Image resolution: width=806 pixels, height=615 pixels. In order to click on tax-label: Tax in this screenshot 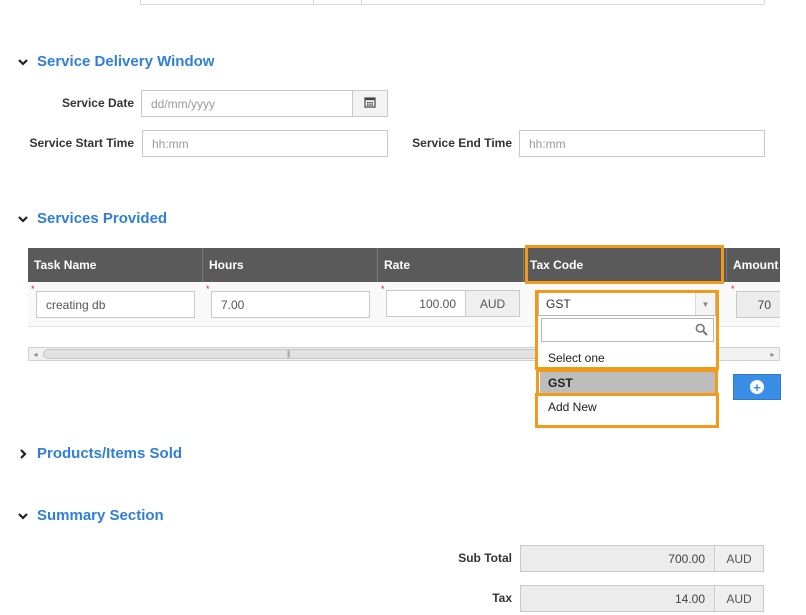, I will do `click(502, 598)`.